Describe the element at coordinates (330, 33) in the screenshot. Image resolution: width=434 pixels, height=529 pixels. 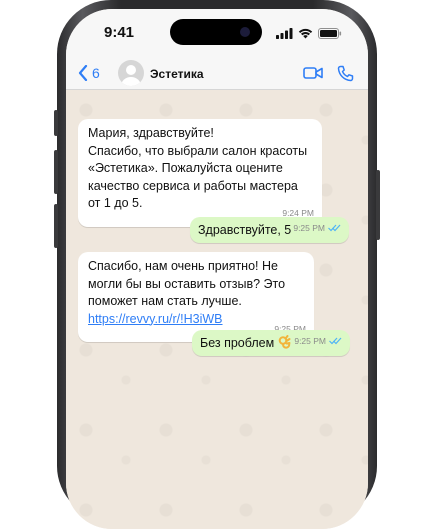
I see `battery-icon` at that location.